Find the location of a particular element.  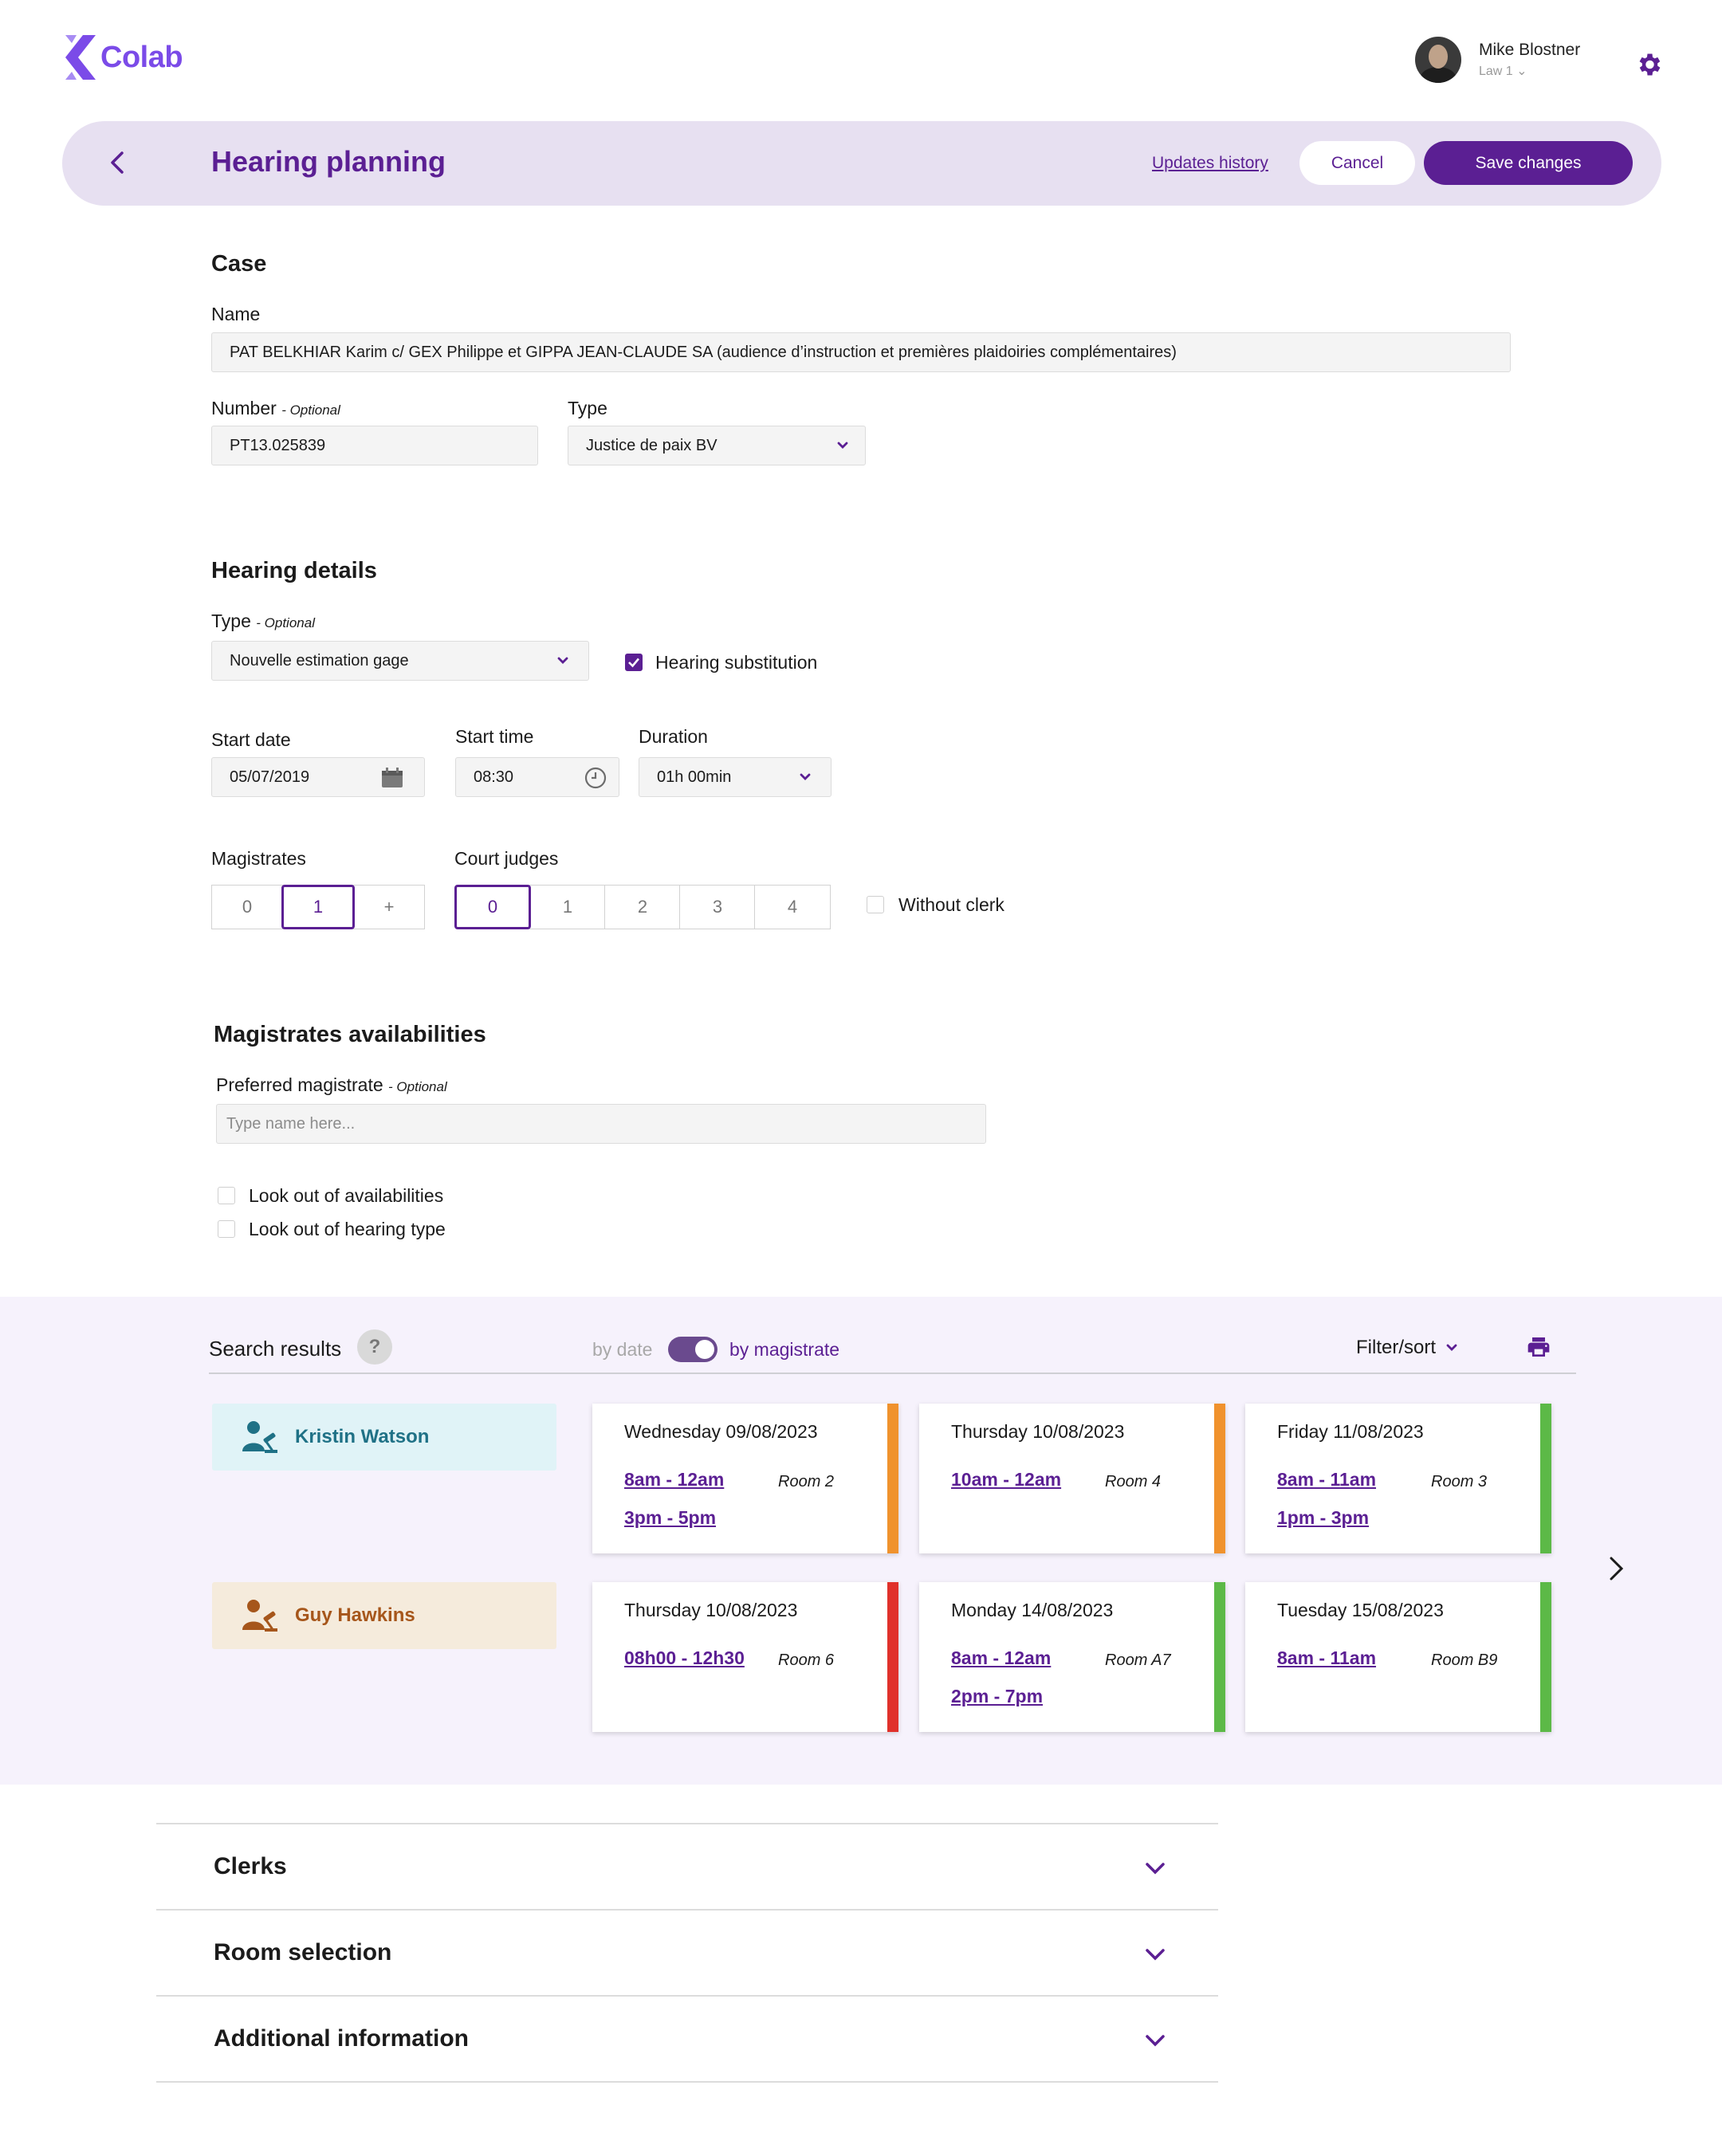

case-number-field: PT13.025839 is located at coordinates (374, 445).